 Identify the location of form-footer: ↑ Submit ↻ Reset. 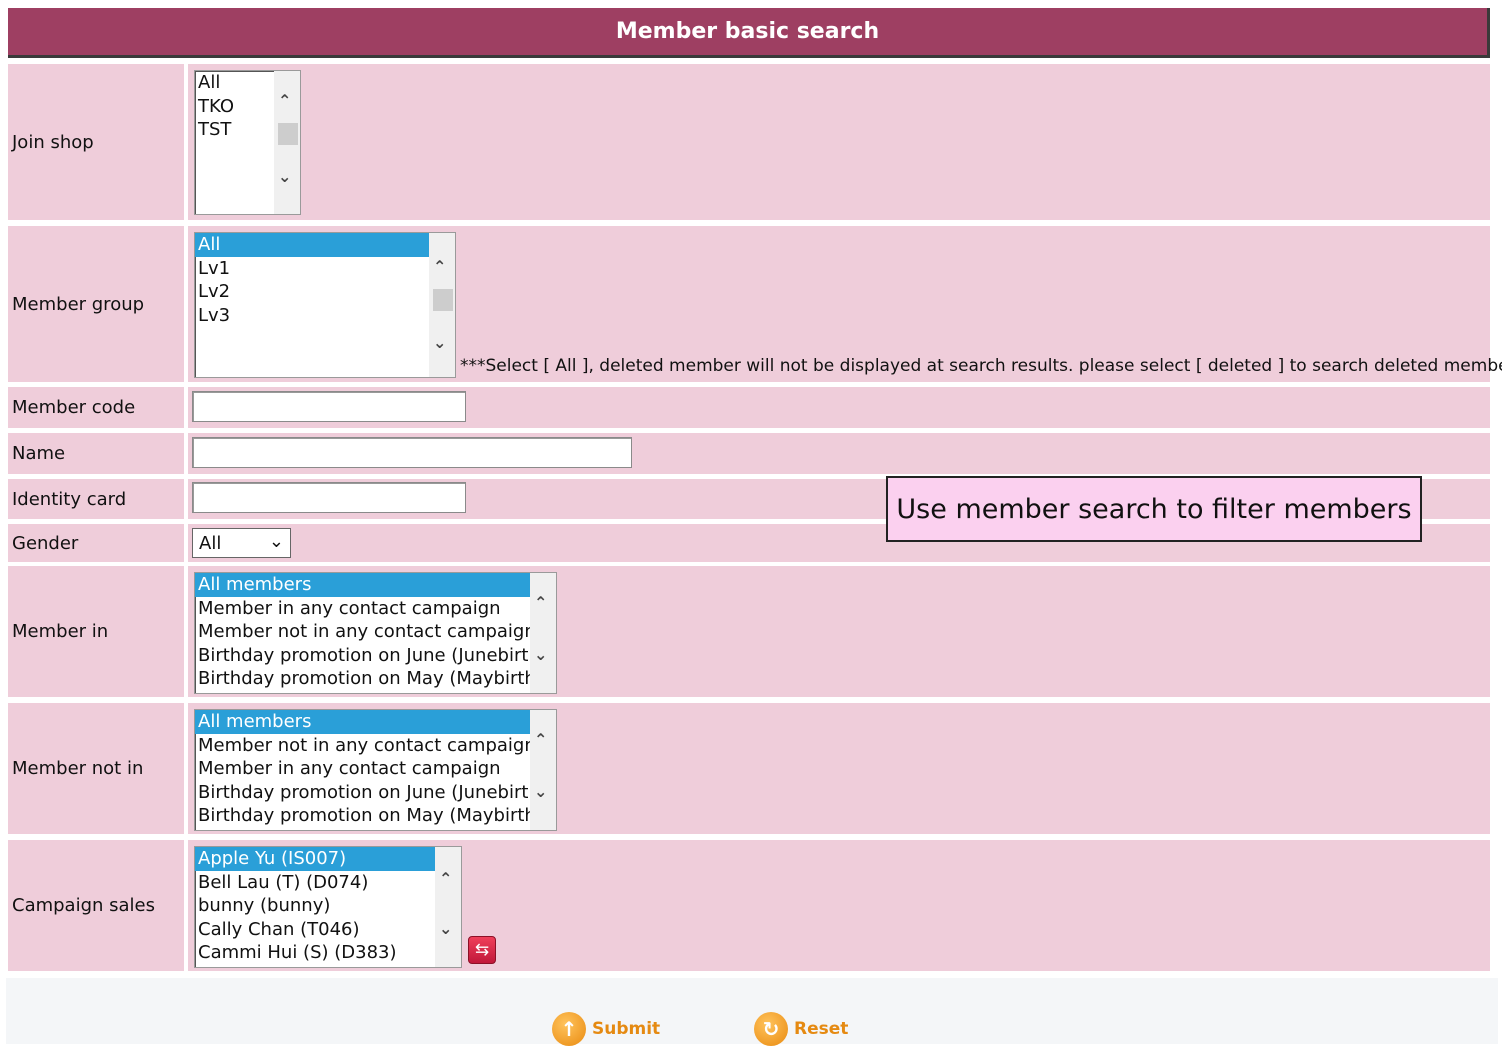
(752, 1012).